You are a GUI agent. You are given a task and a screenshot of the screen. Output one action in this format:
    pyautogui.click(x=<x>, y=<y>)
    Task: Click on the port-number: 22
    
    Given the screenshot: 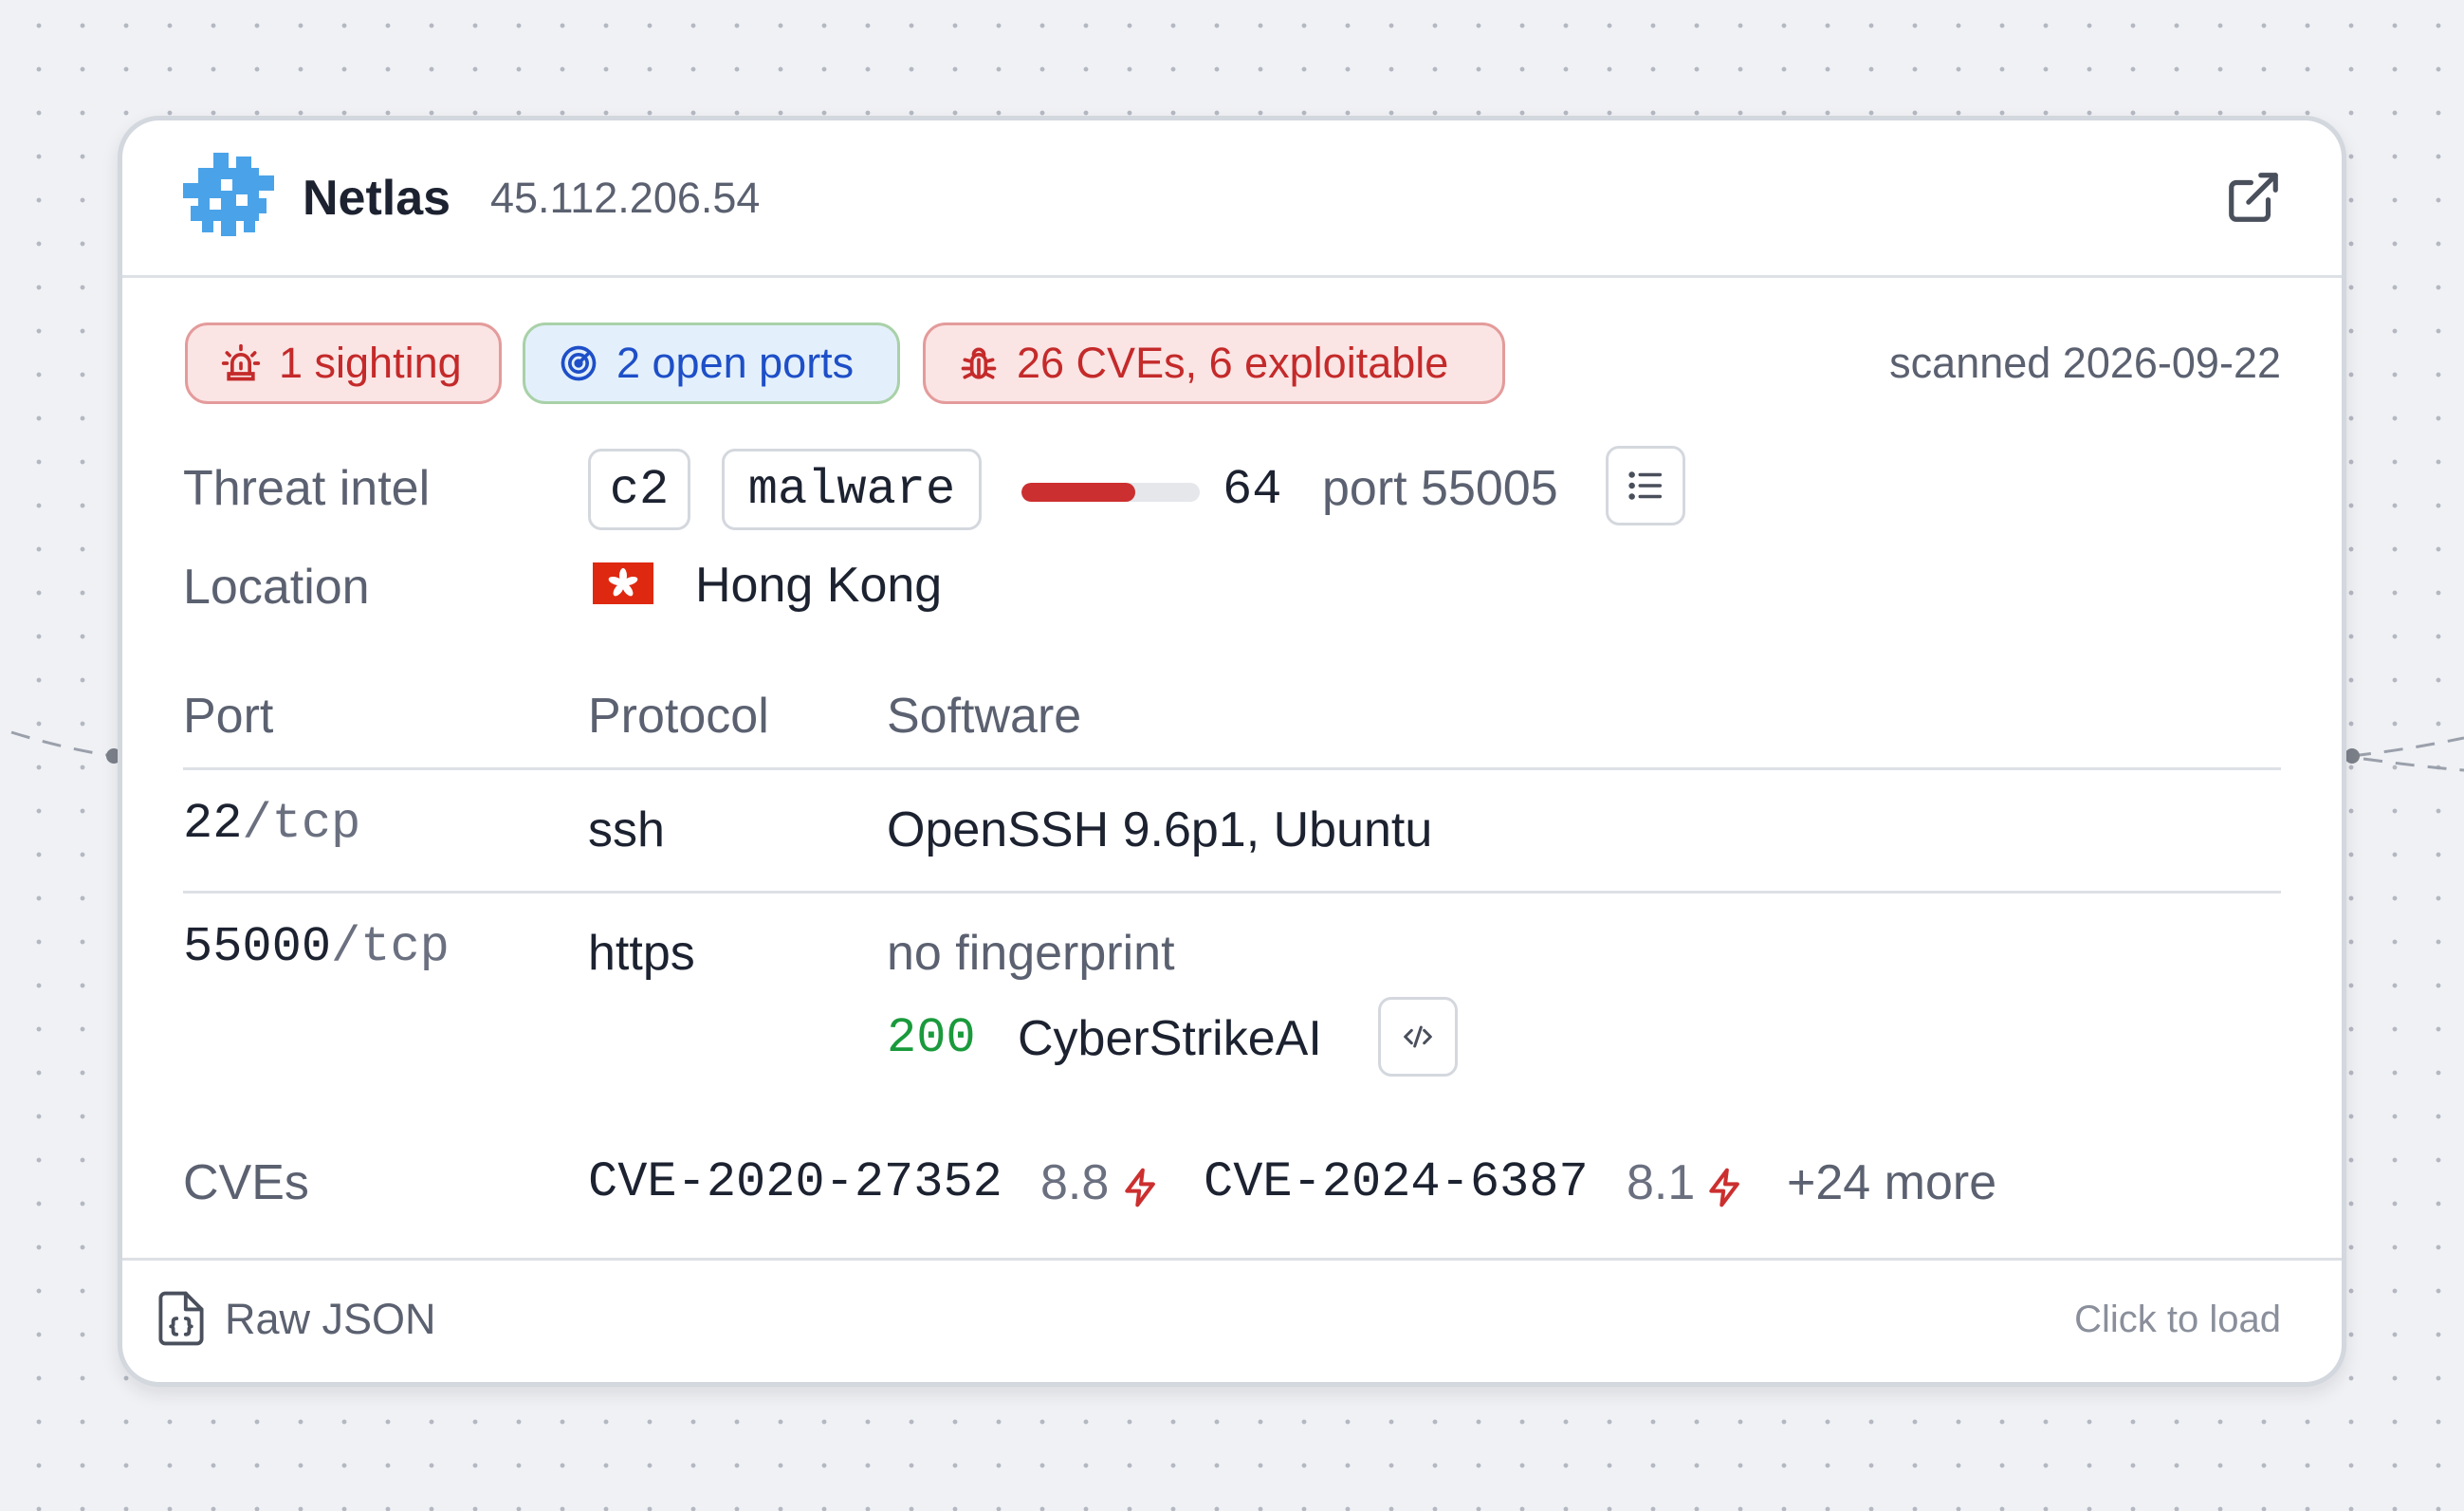 What is the action you would take?
    pyautogui.click(x=213, y=824)
    